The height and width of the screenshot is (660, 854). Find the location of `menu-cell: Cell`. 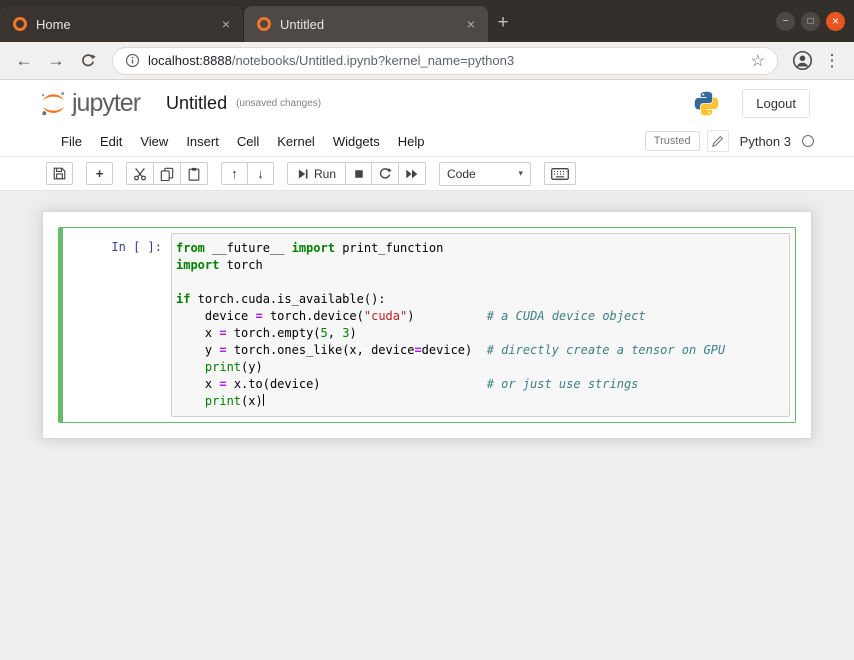

menu-cell: Cell is located at coordinates (248, 141).